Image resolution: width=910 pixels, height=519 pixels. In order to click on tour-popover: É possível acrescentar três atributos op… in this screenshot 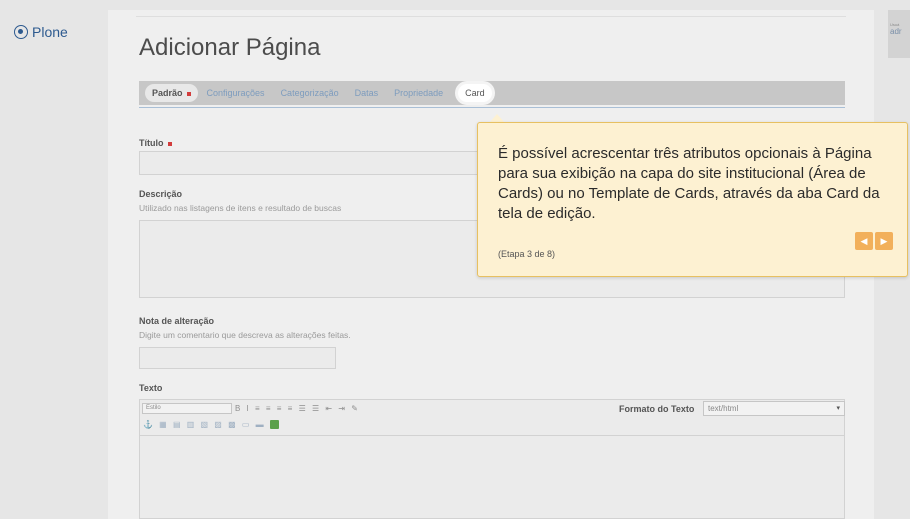, I will do `click(692, 195)`.